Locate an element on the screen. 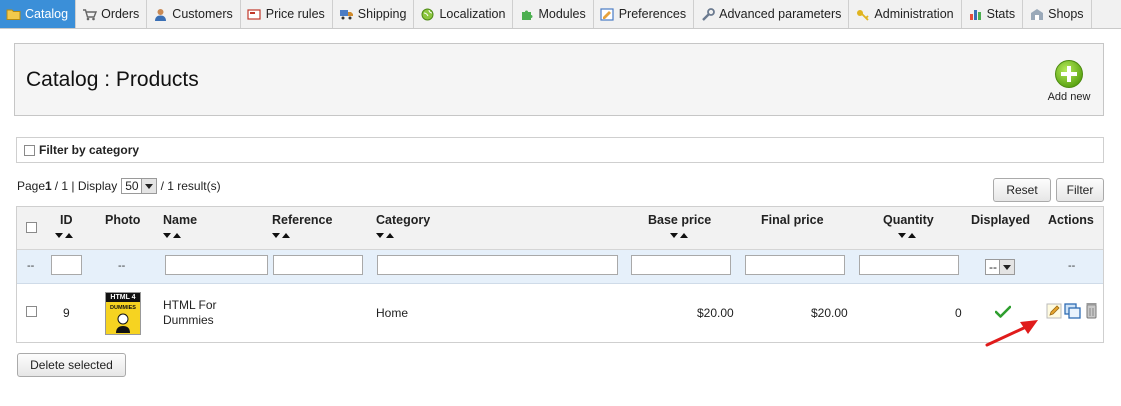 The width and height of the screenshot is (1121, 406). page-title: Catalog : Products is located at coordinates (112, 79).